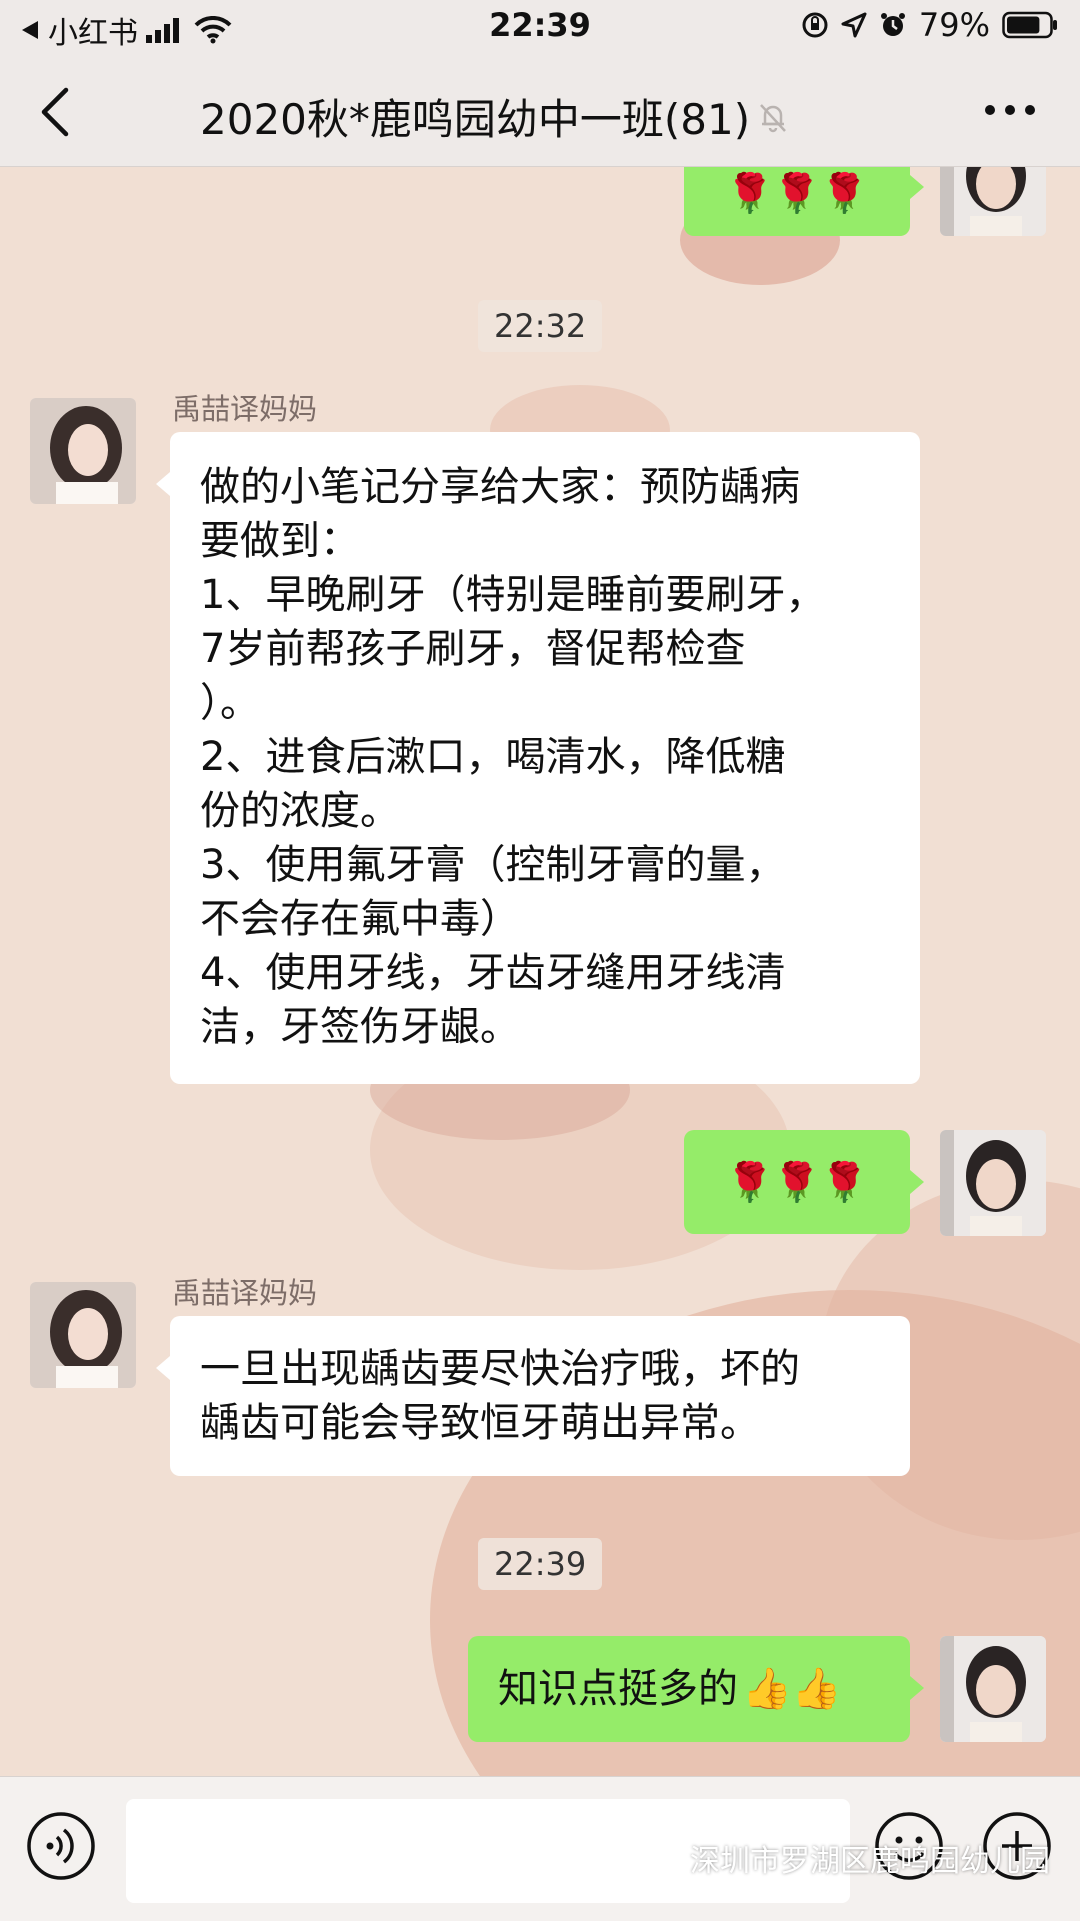  Describe the element at coordinates (540, 28) in the screenshot. I see `status-bar: 小红书 22:39 79%` at that location.